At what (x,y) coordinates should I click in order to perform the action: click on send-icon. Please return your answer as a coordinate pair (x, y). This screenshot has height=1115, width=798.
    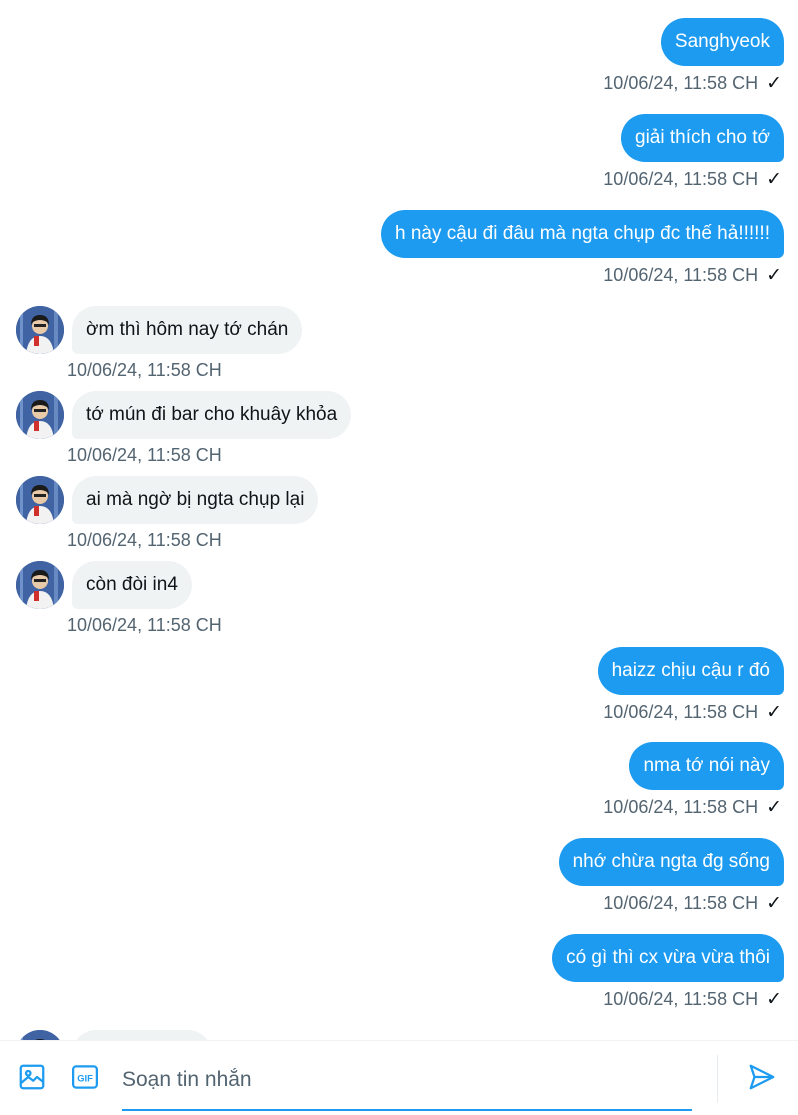
    Looking at the image, I should click on (762, 1077).